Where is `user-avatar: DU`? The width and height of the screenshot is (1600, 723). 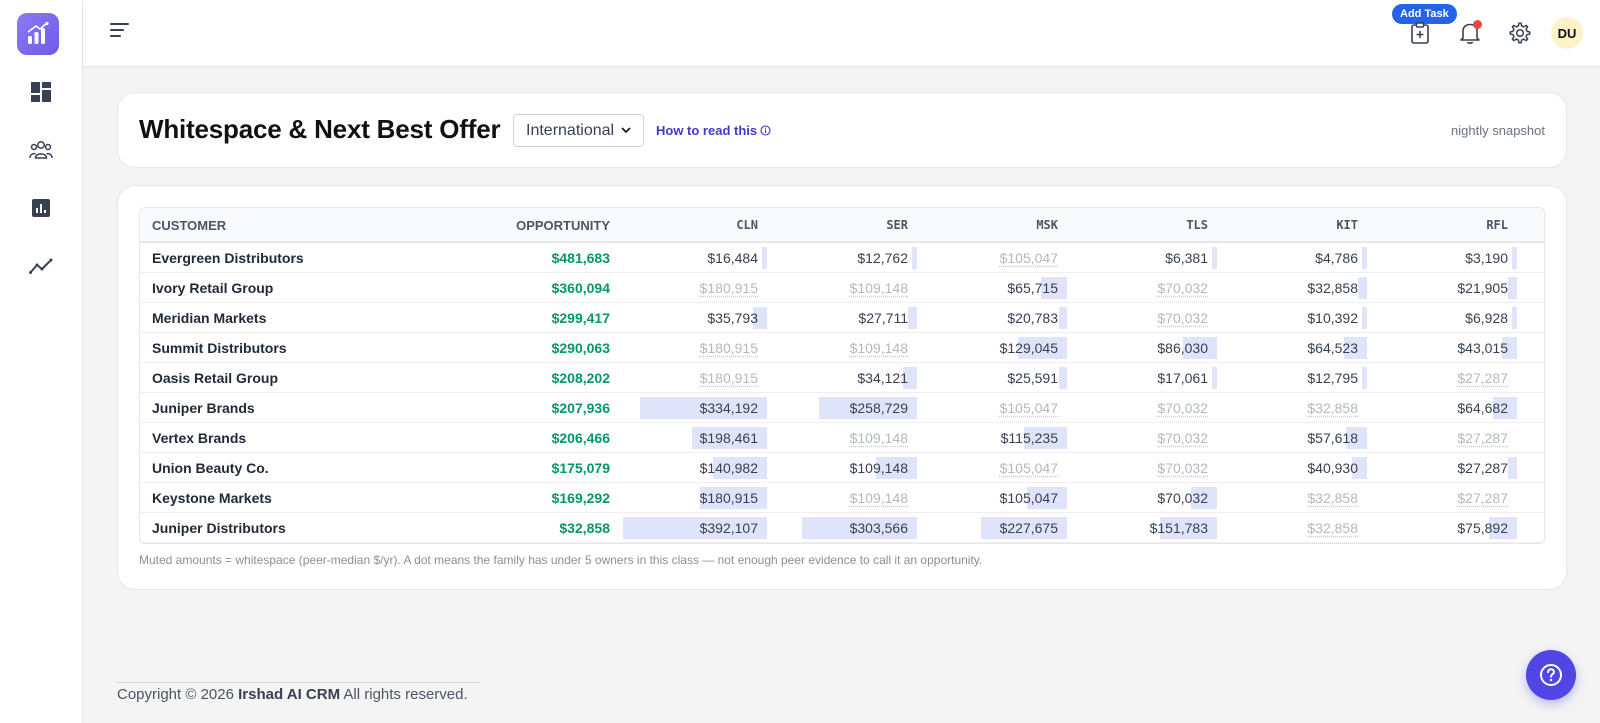 user-avatar: DU is located at coordinates (1567, 33).